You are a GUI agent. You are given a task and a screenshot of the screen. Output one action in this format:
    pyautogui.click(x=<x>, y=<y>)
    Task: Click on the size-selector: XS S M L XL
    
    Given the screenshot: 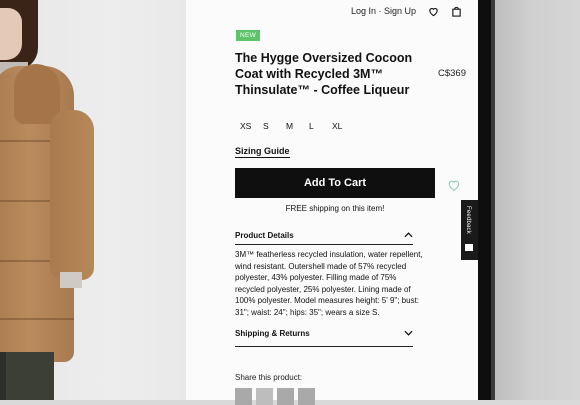 What is the action you would take?
    pyautogui.click(x=297, y=126)
    